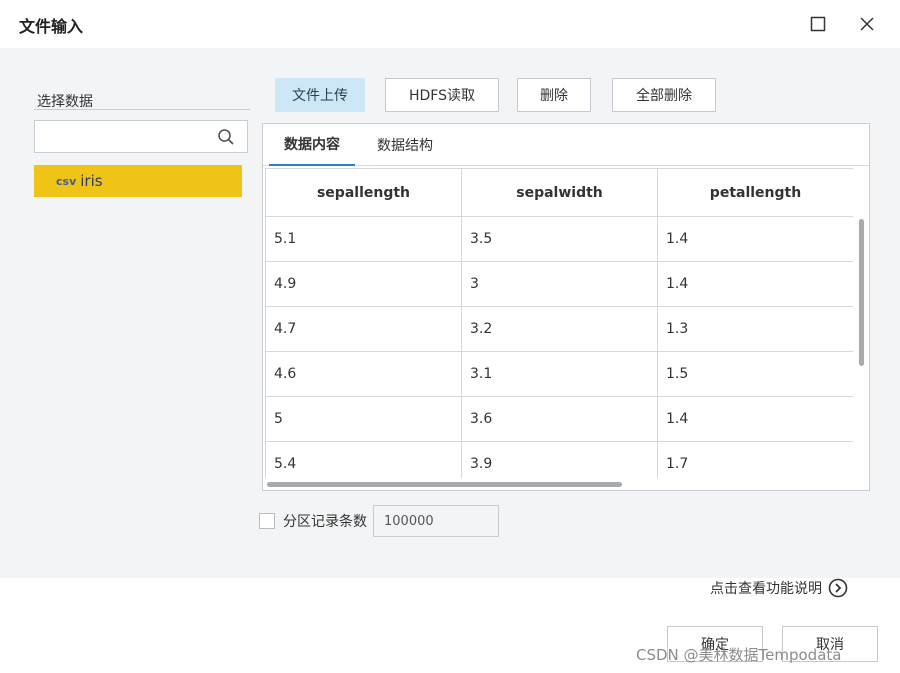 This screenshot has height=673, width=900. Describe the element at coordinates (363, 419) in the screenshot. I see `table-cell: 5` at that location.